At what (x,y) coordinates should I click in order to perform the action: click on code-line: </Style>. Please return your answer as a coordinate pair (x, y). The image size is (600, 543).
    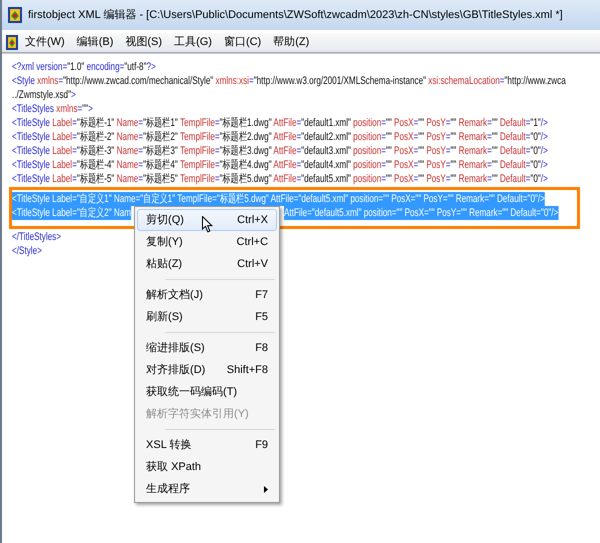
    Looking at the image, I should click on (27, 251).